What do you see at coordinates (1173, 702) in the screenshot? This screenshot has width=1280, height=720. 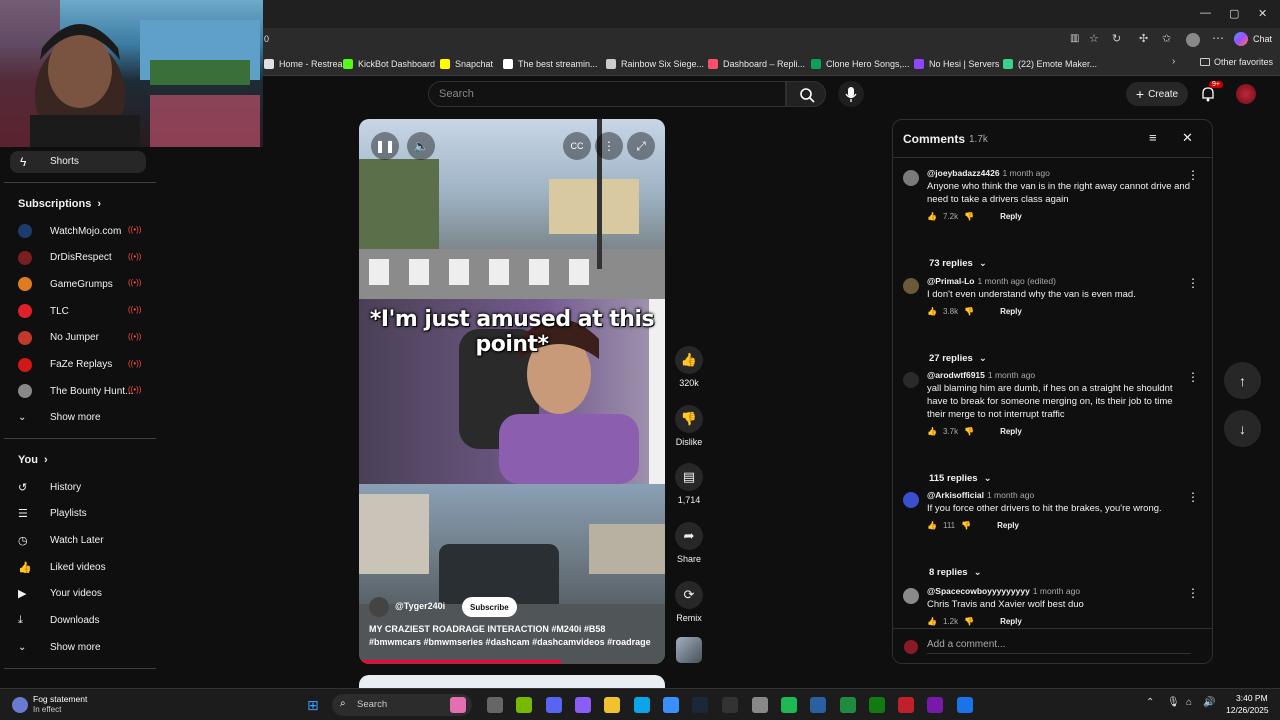 I see `mic-tray-icon: 🎙` at bounding box center [1173, 702].